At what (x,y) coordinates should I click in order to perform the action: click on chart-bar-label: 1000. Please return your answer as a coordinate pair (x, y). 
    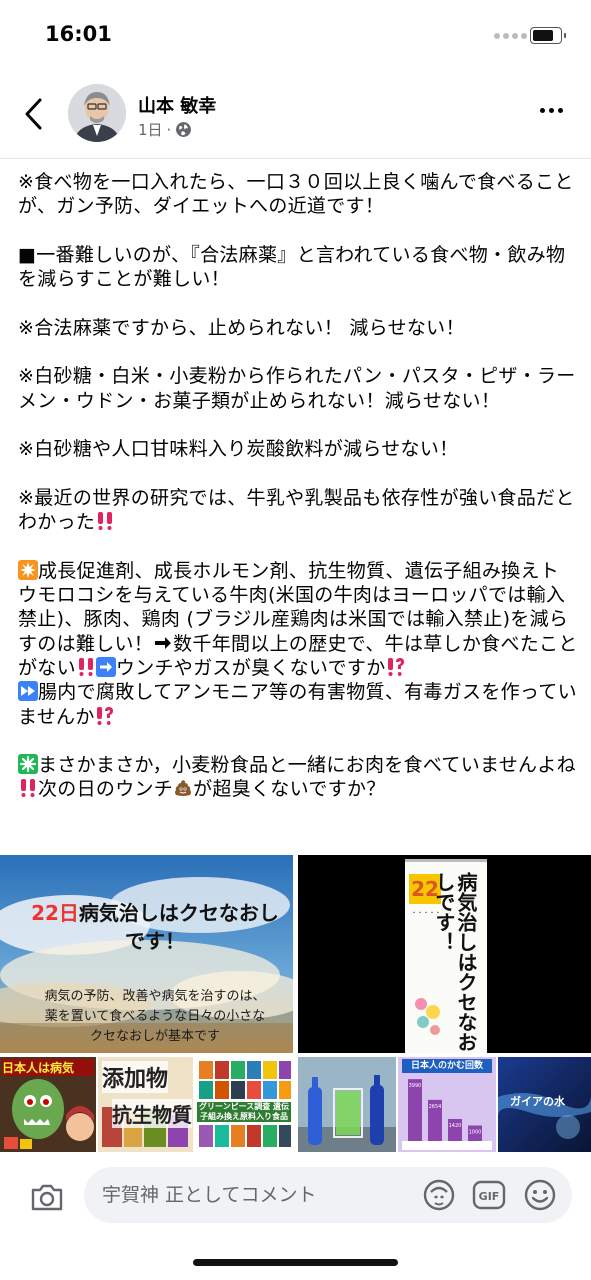
    Looking at the image, I should click on (475, 1133).